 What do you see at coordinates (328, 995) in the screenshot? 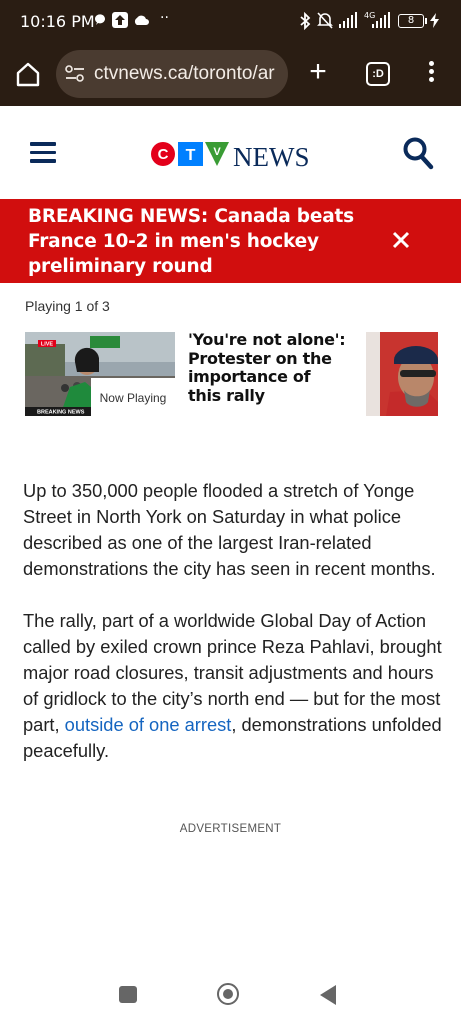
I see `back-triangle-icon` at bounding box center [328, 995].